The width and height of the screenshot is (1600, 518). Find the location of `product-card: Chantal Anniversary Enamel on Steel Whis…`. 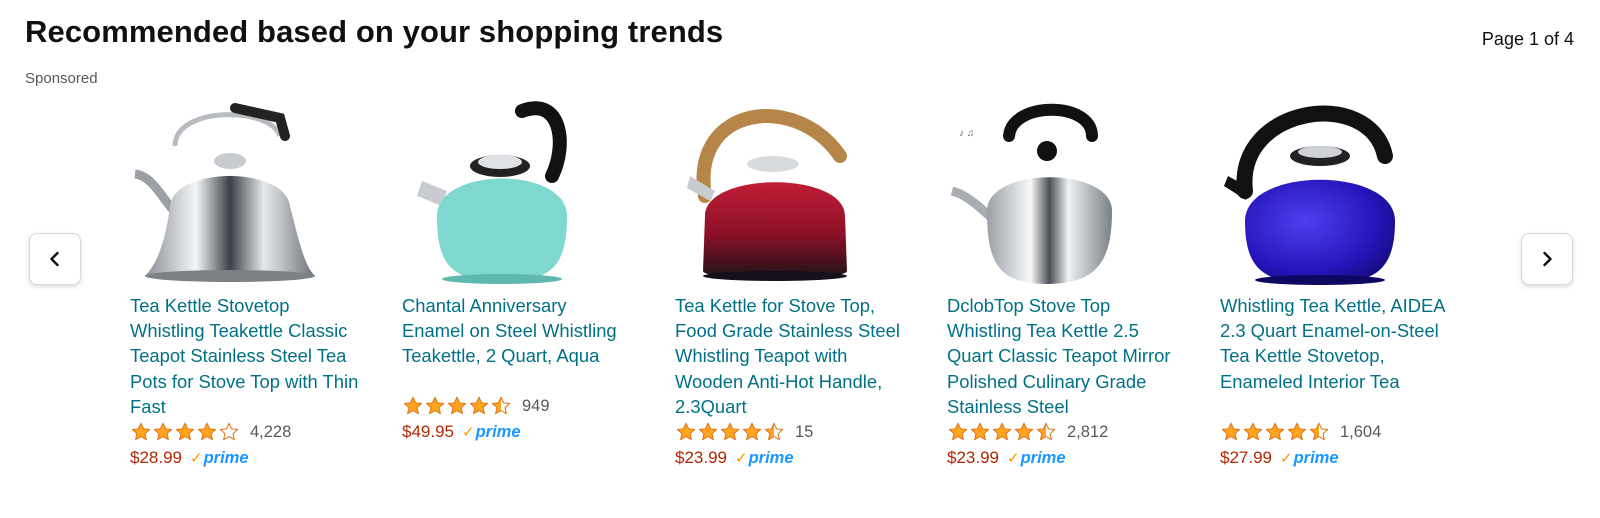

product-card: Chantal Anniversary Enamel on Steel Whis… is located at coordinates (518, 270).